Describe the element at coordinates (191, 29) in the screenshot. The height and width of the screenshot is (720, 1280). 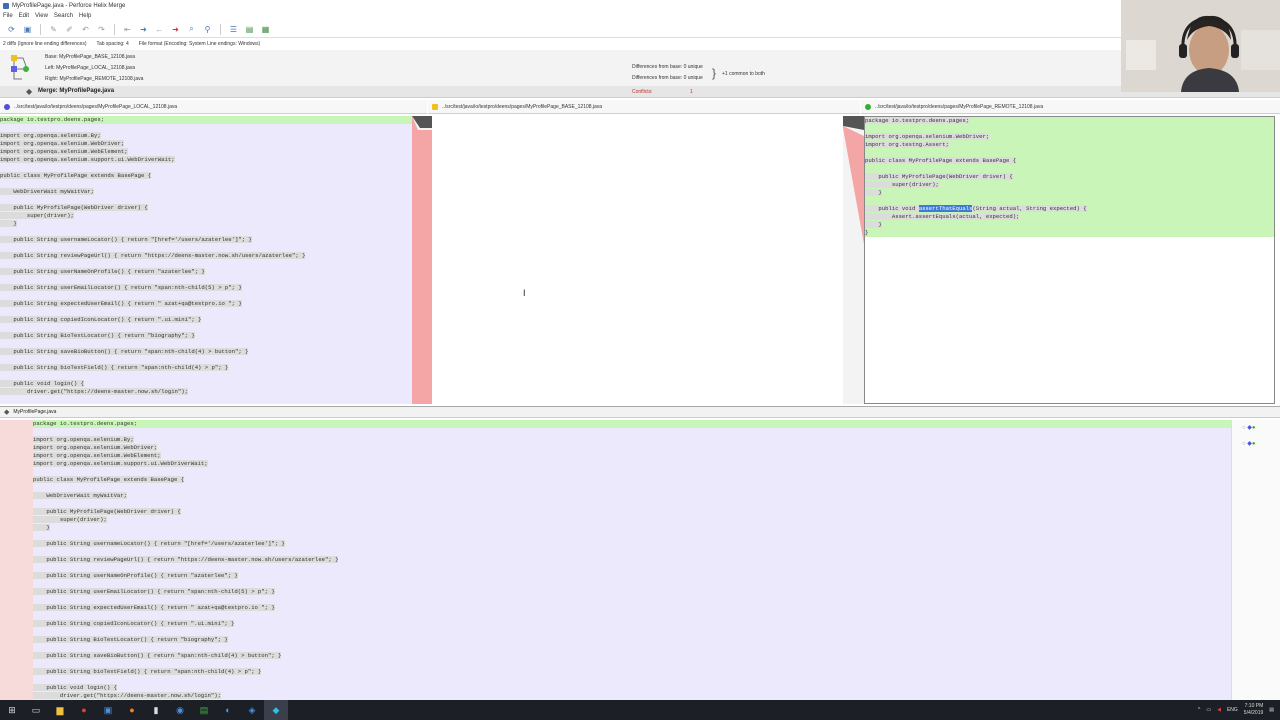
I see `find-icon: ⌕` at that location.